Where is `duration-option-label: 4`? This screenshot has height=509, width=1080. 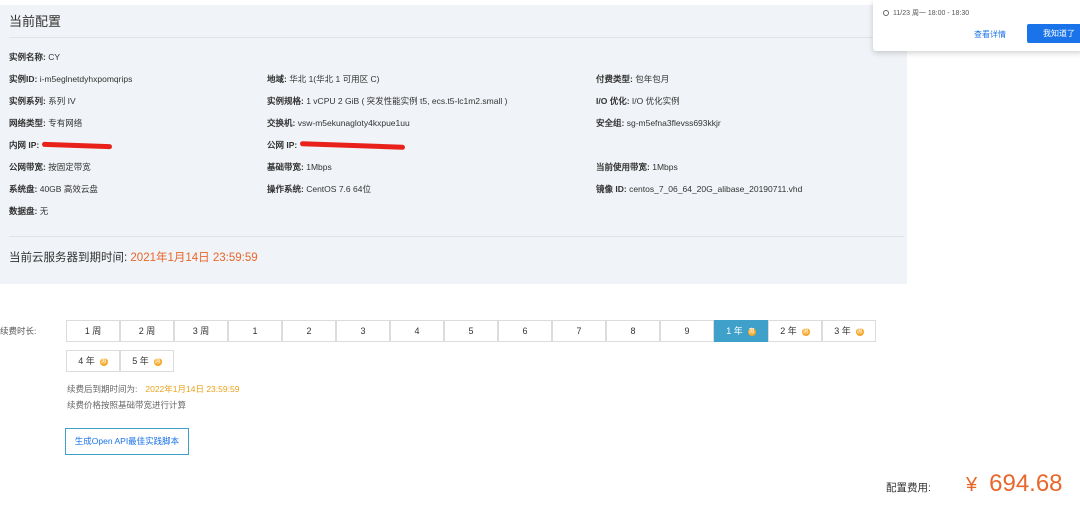
duration-option-label: 4 is located at coordinates (417, 331).